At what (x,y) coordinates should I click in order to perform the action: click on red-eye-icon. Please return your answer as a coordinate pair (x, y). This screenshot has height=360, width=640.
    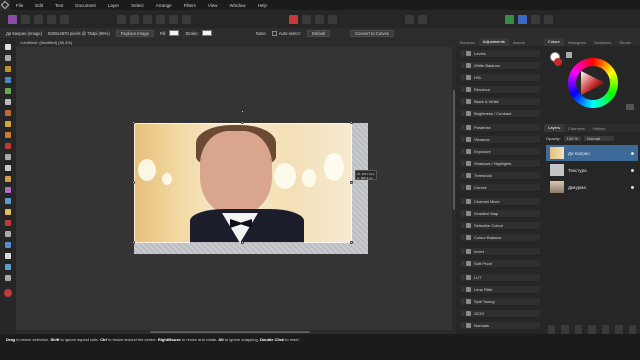
    Looking at the image, I should click on (8, 223).